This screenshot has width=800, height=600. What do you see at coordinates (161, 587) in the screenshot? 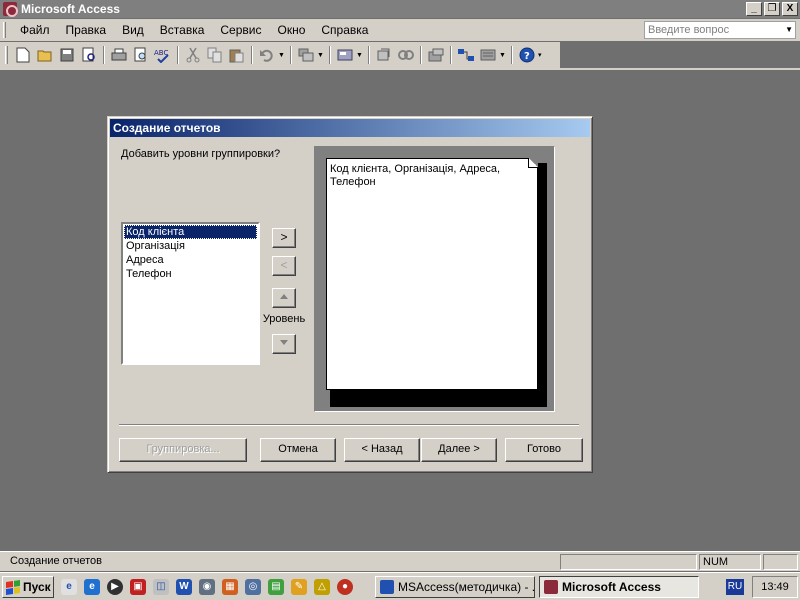
I see `quicklaunch-folder-icon: ◫` at bounding box center [161, 587].